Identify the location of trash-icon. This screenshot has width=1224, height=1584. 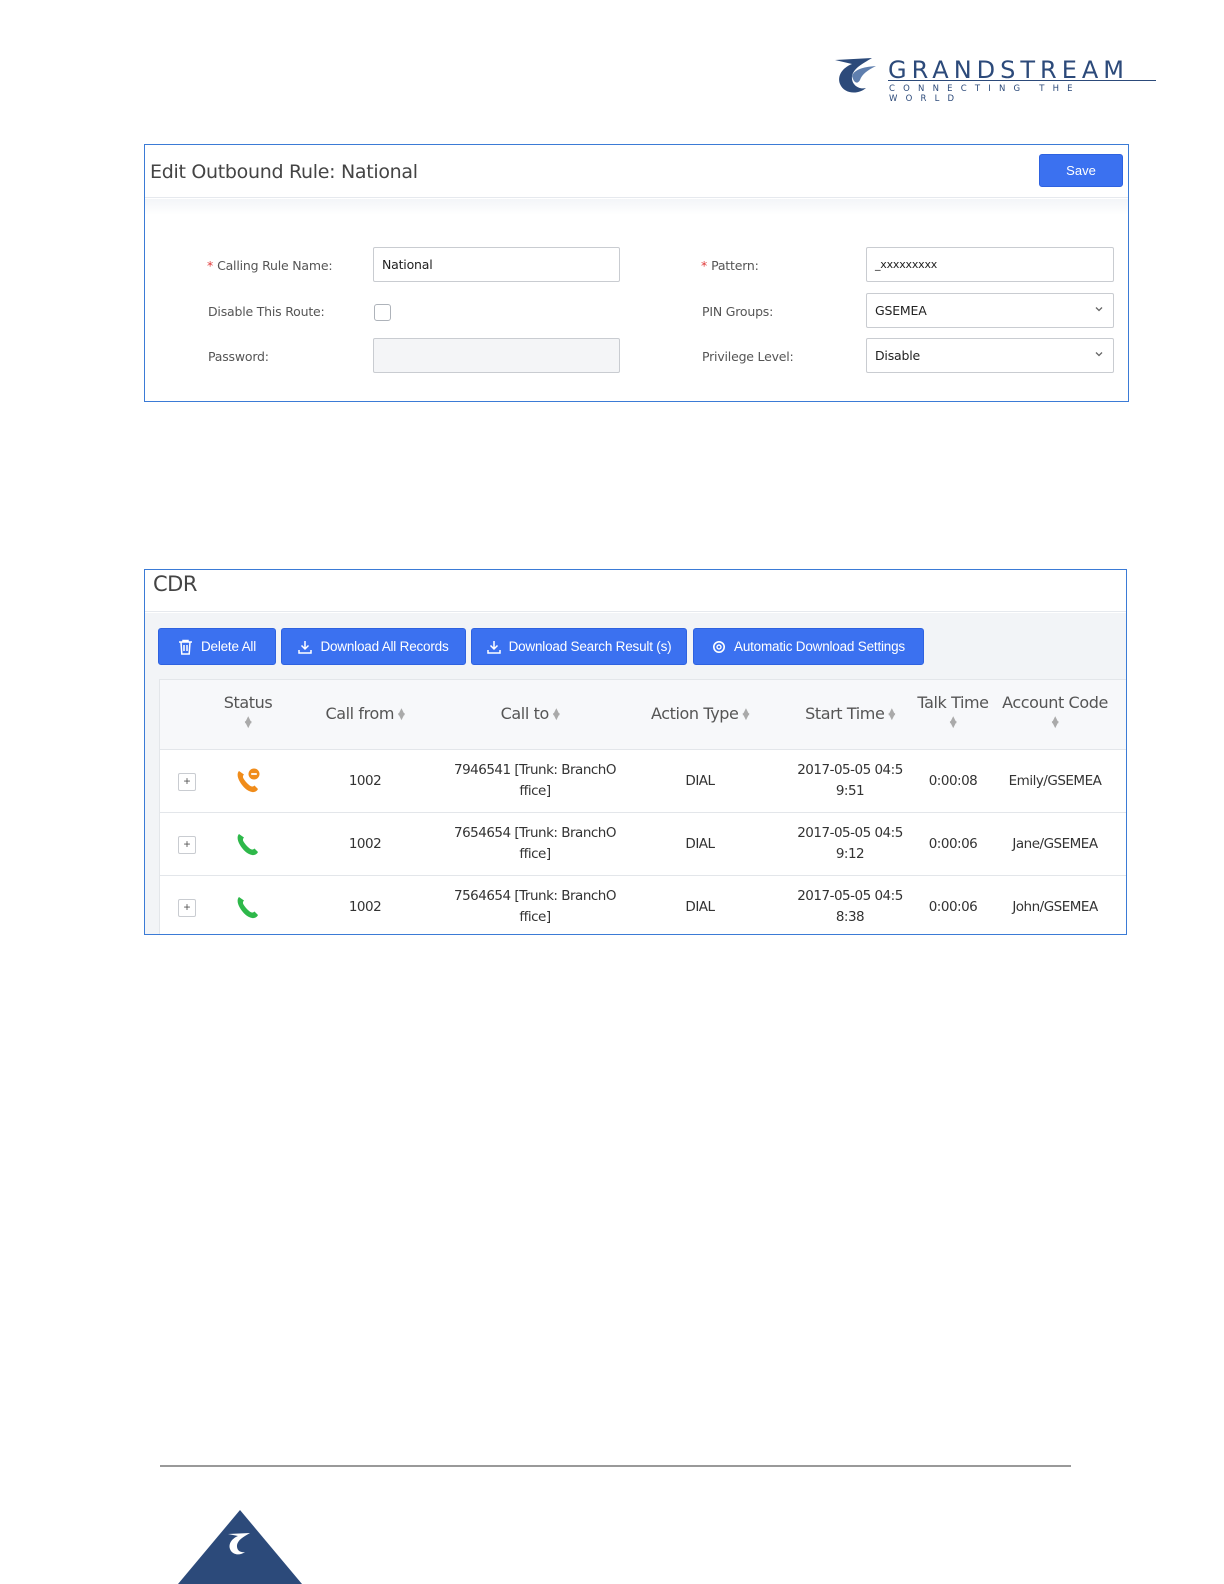
(185, 647).